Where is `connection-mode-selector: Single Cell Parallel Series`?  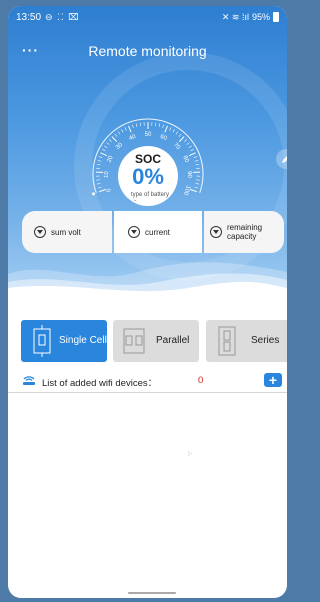 connection-mode-selector: Single Cell Parallel Series is located at coordinates (147, 341).